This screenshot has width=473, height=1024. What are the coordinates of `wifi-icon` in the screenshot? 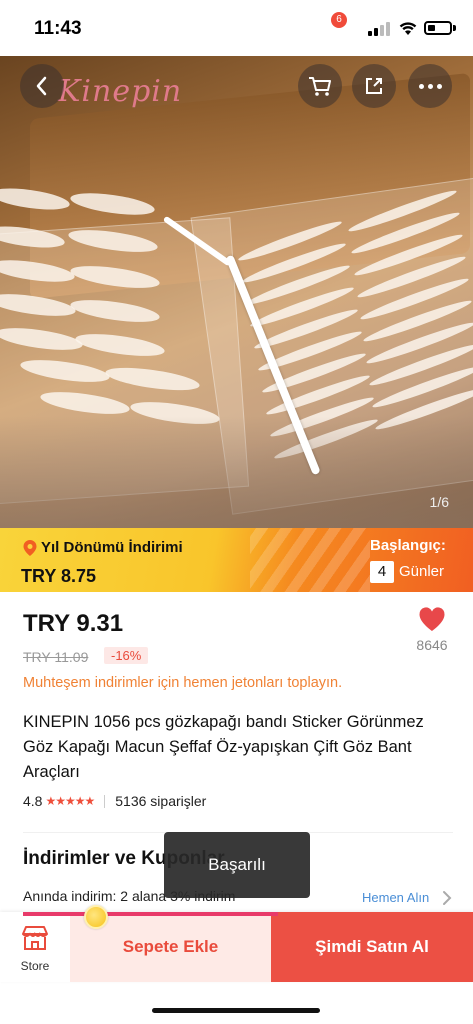 It's located at (408, 28).